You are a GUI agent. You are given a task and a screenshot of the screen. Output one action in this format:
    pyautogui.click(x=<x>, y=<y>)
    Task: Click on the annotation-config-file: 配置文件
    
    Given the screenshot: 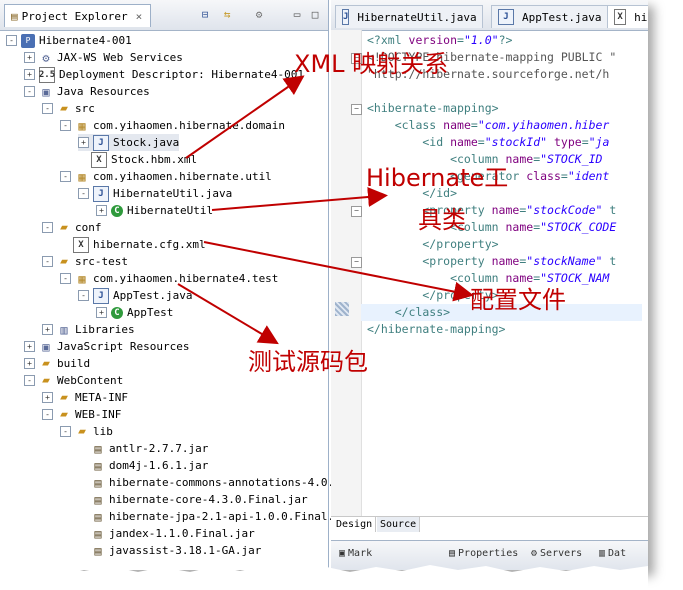 What is the action you would take?
    pyautogui.click(x=518, y=300)
    